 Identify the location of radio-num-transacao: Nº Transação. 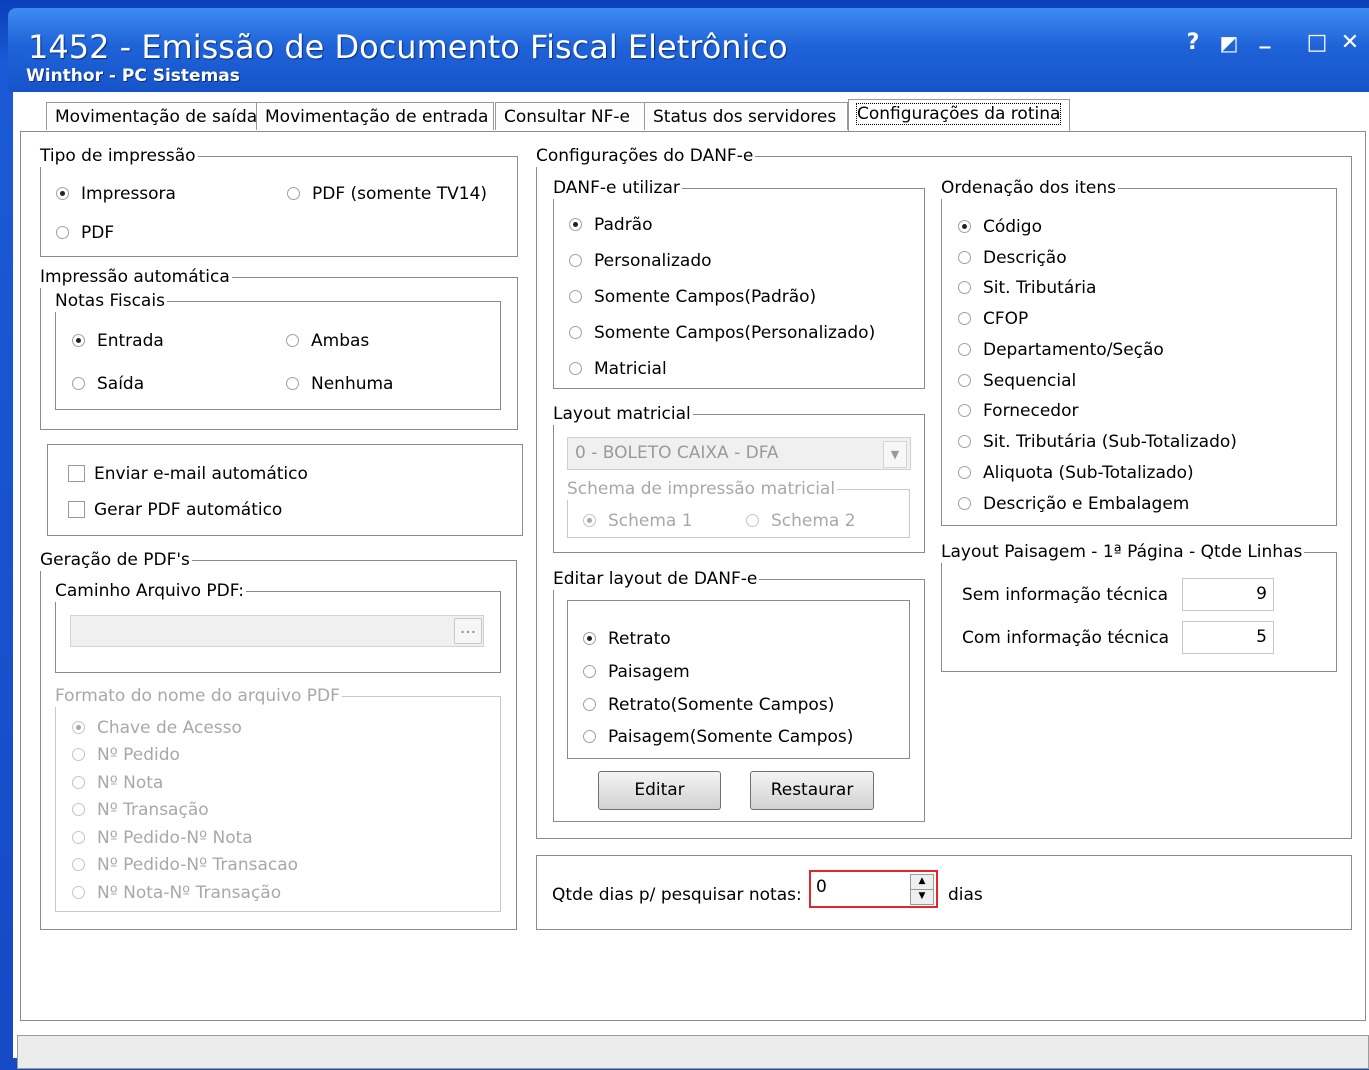
(140, 810).